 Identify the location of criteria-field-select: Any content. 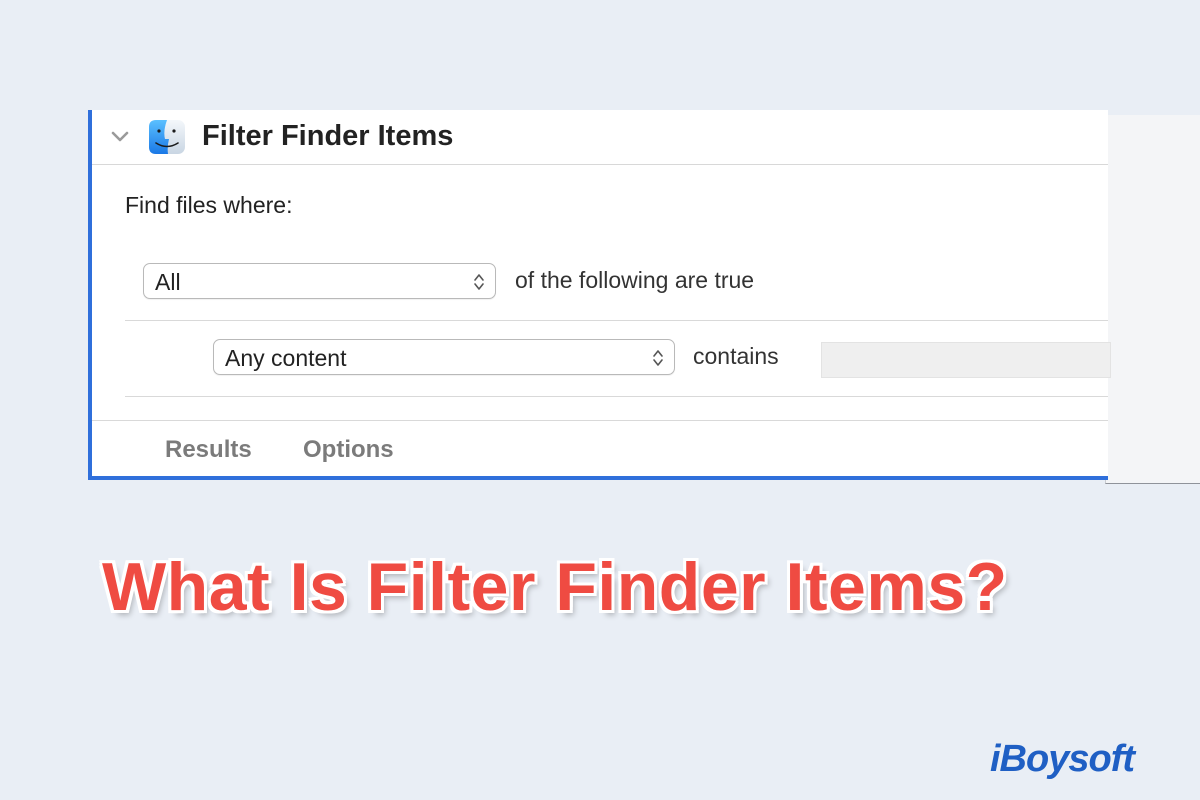
(444, 357).